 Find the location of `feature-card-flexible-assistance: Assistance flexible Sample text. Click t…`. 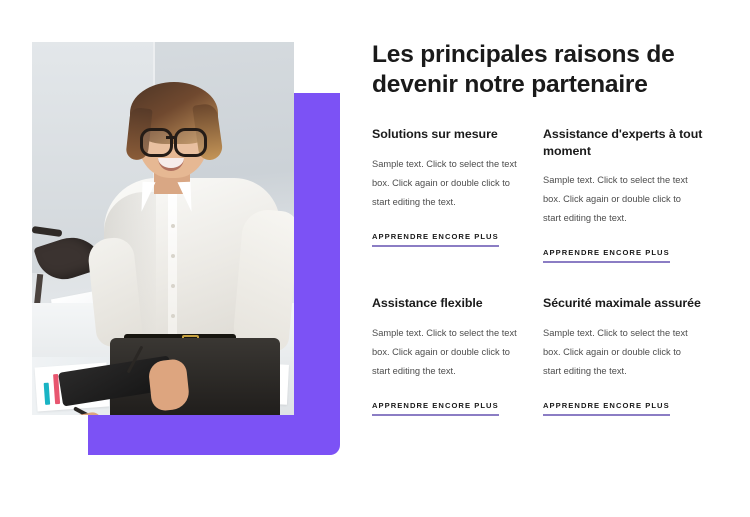

feature-card-flexible-assistance: Assistance flexible Sample text. Click t… is located at coordinates (455, 355).